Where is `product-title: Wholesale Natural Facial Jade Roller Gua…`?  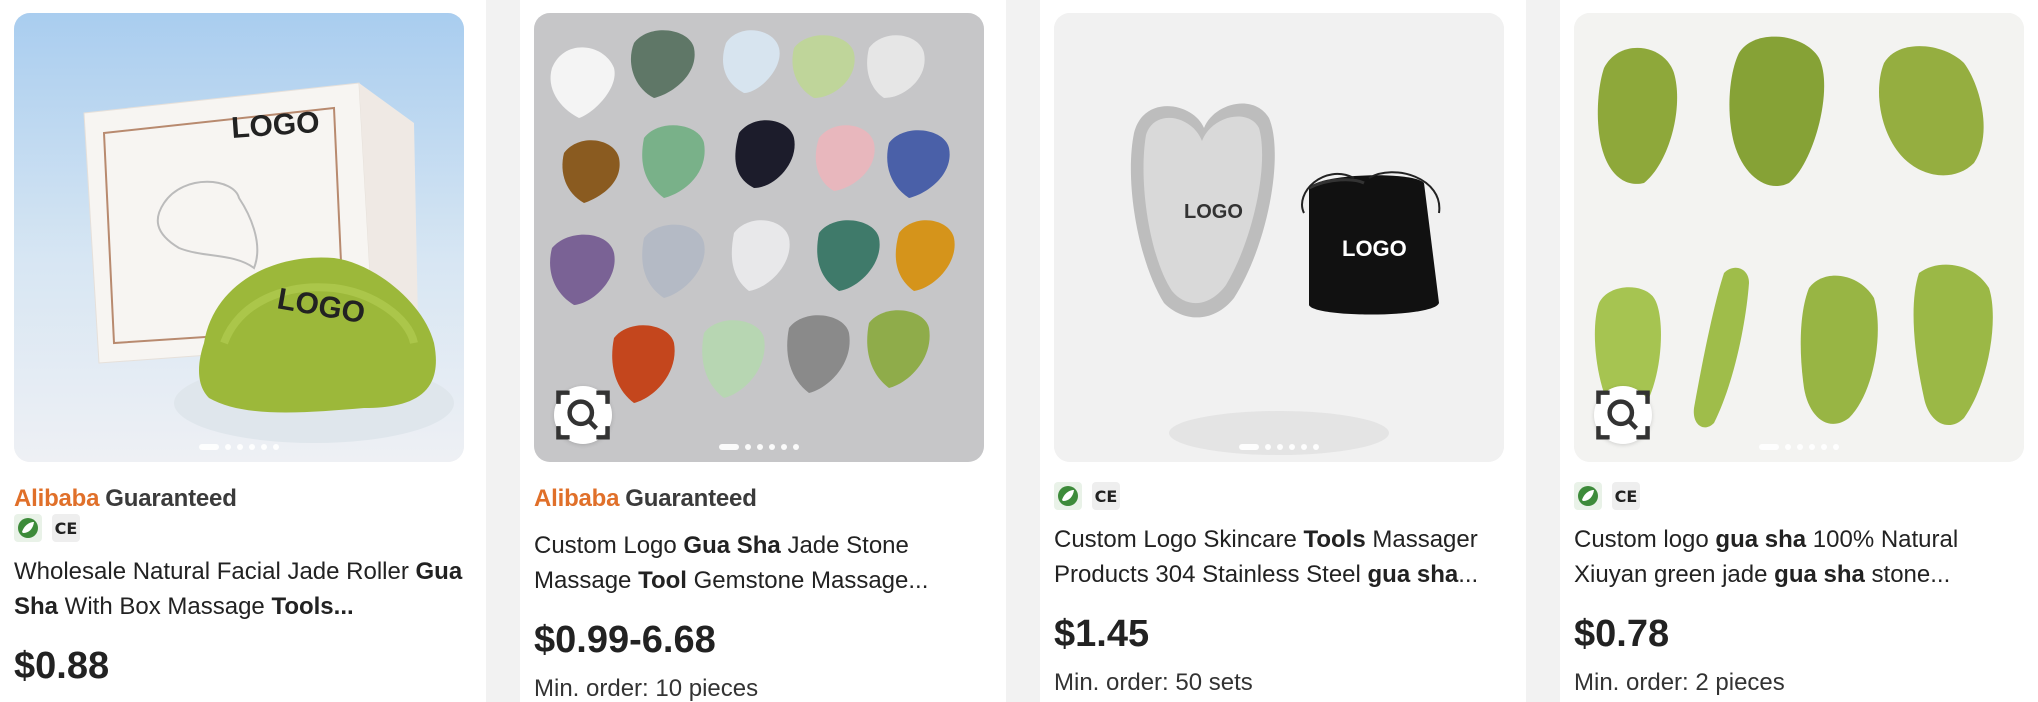 product-title: Wholesale Natural Facial Jade Roller Gua… is located at coordinates (243, 589).